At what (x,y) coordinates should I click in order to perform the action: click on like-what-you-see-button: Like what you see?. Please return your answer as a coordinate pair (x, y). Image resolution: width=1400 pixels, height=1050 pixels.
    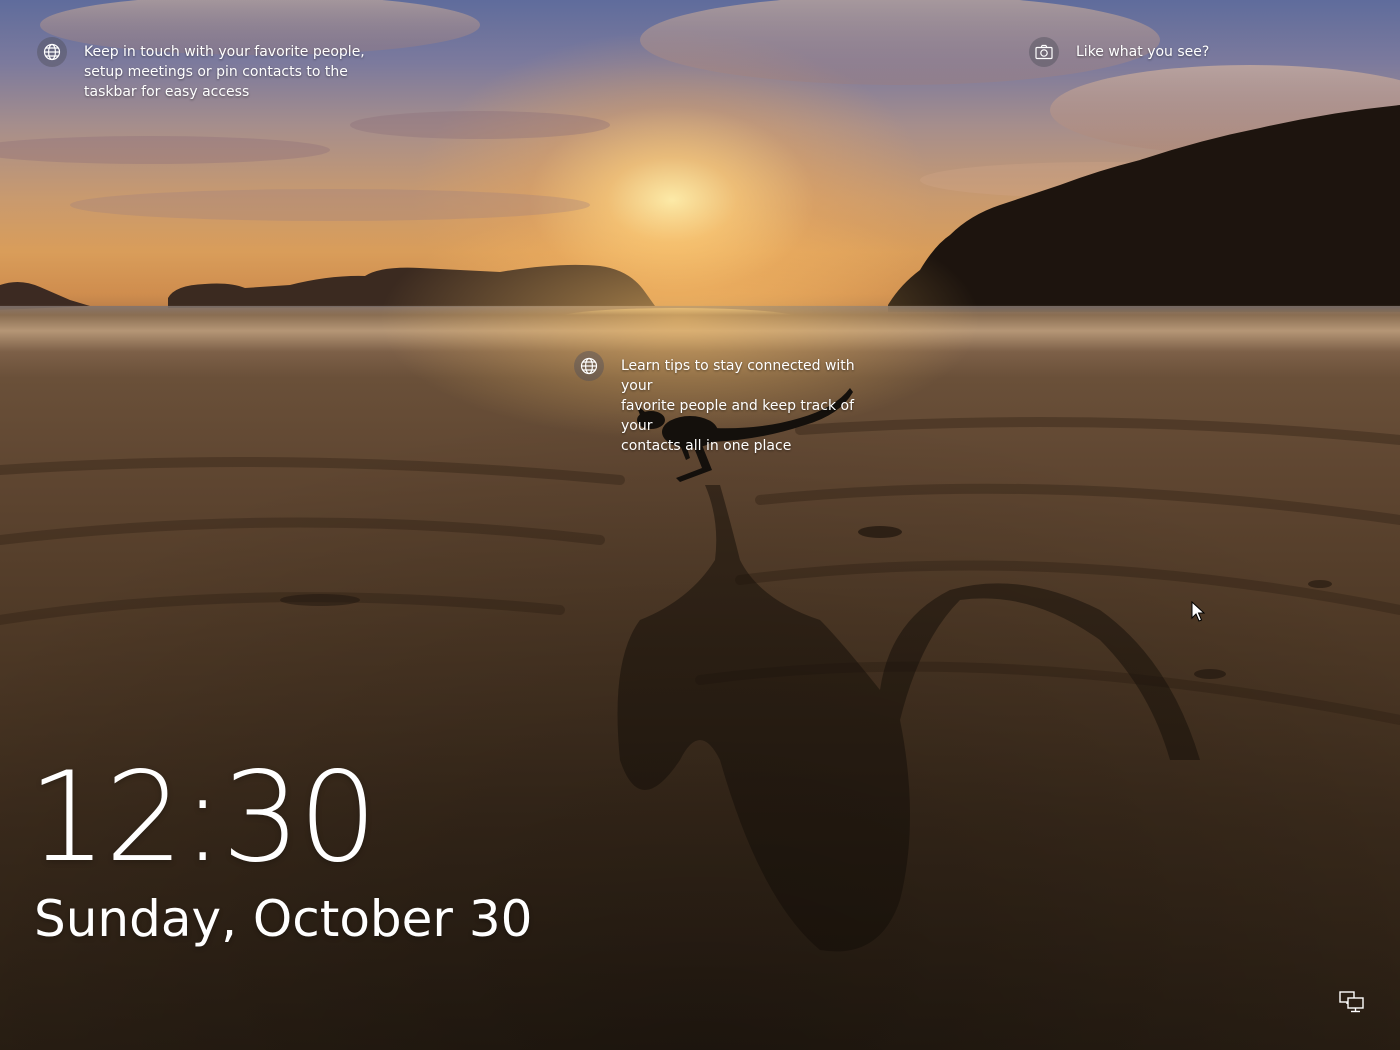
    Looking at the image, I should click on (1139, 52).